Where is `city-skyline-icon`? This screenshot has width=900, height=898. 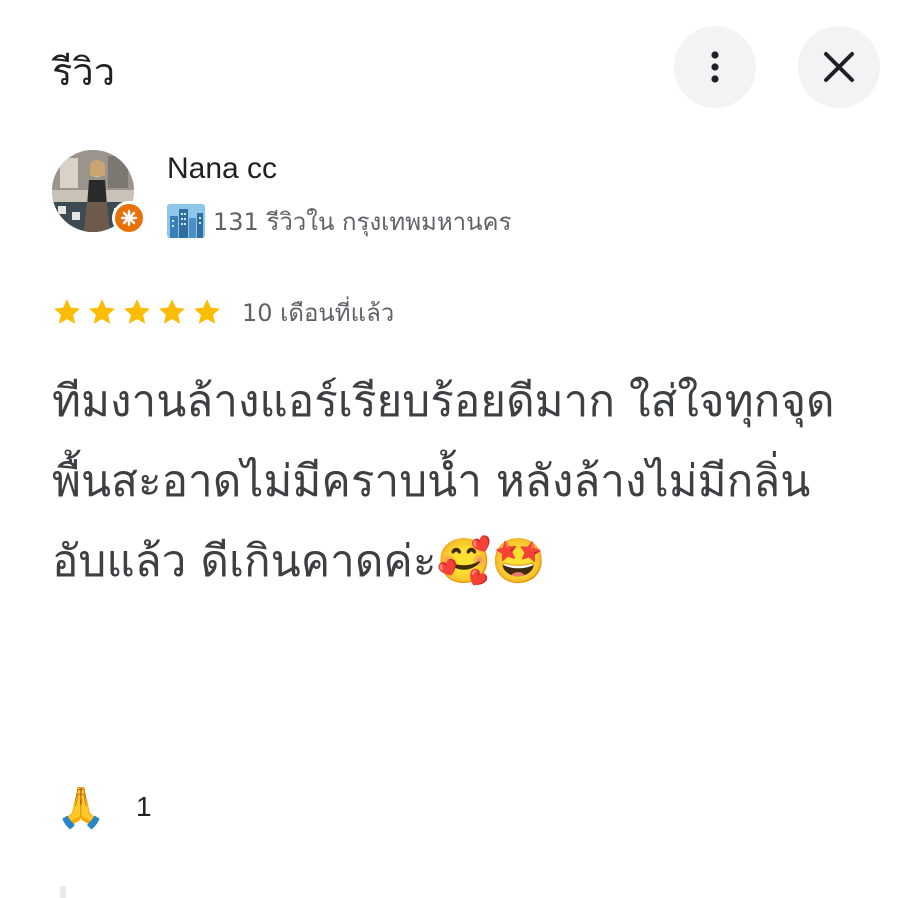
city-skyline-icon is located at coordinates (186, 221).